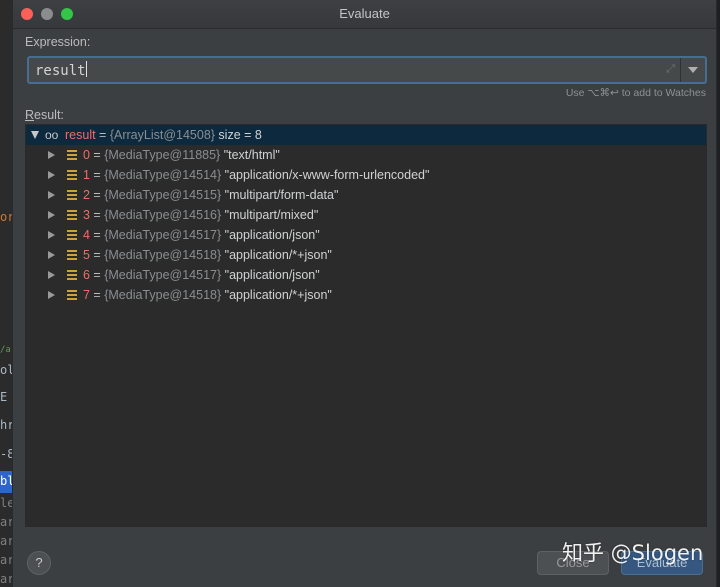 Image resolution: width=720 pixels, height=587 pixels. What do you see at coordinates (280, 195) in the screenshot?
I see `item-value: "multipart/form-data"` at bounding box center [280, 195].